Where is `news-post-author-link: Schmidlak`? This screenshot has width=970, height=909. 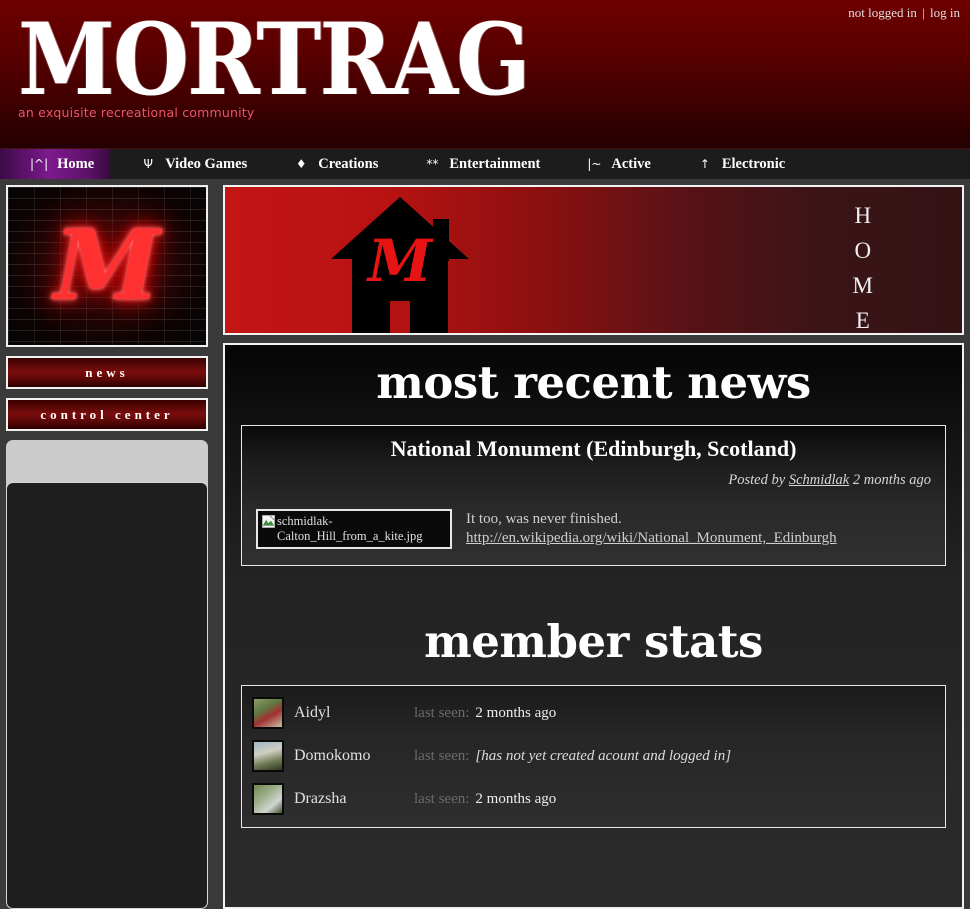 news-post-author-link: Schmidlak is located at coordinates (819, 480).